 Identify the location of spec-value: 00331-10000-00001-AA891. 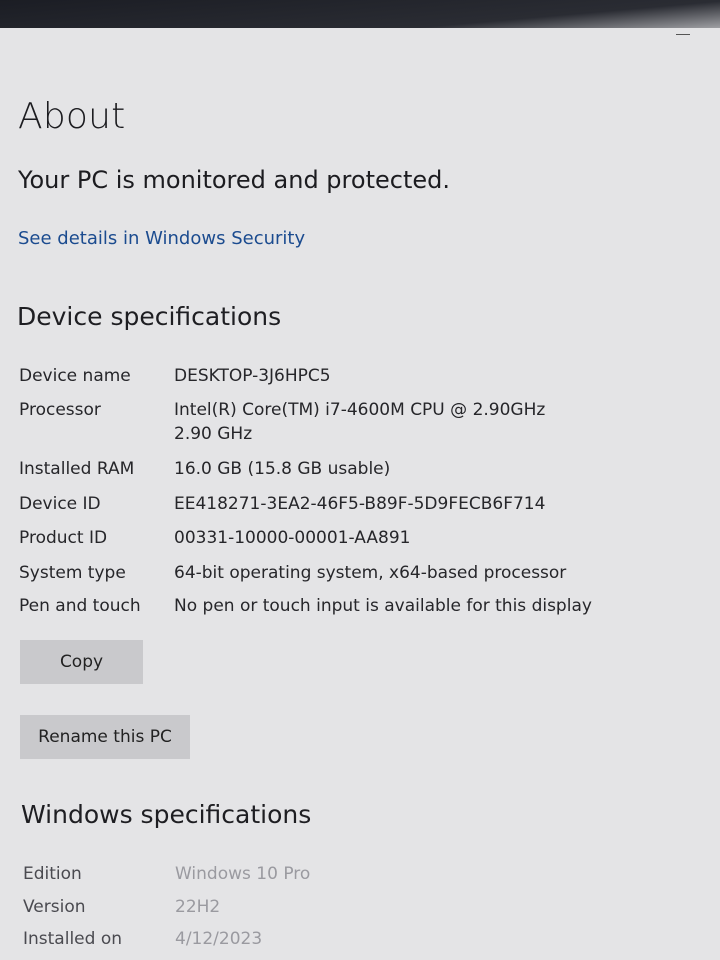
(292, 538).